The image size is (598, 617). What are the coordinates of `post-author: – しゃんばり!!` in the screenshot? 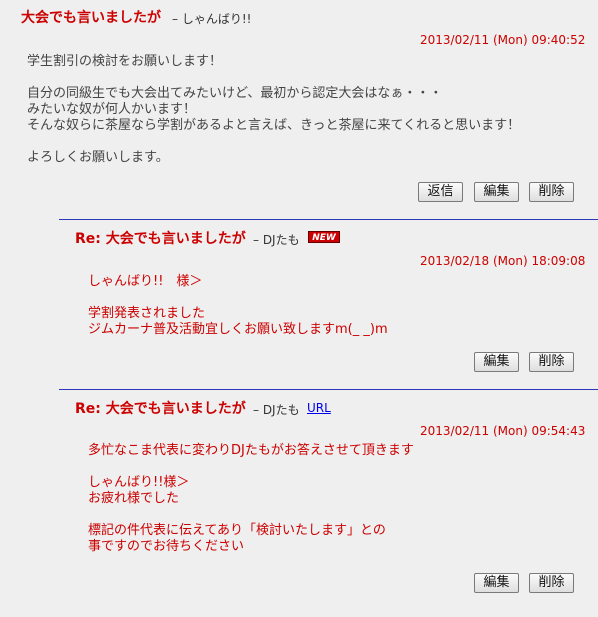 It's located at (212, 19).